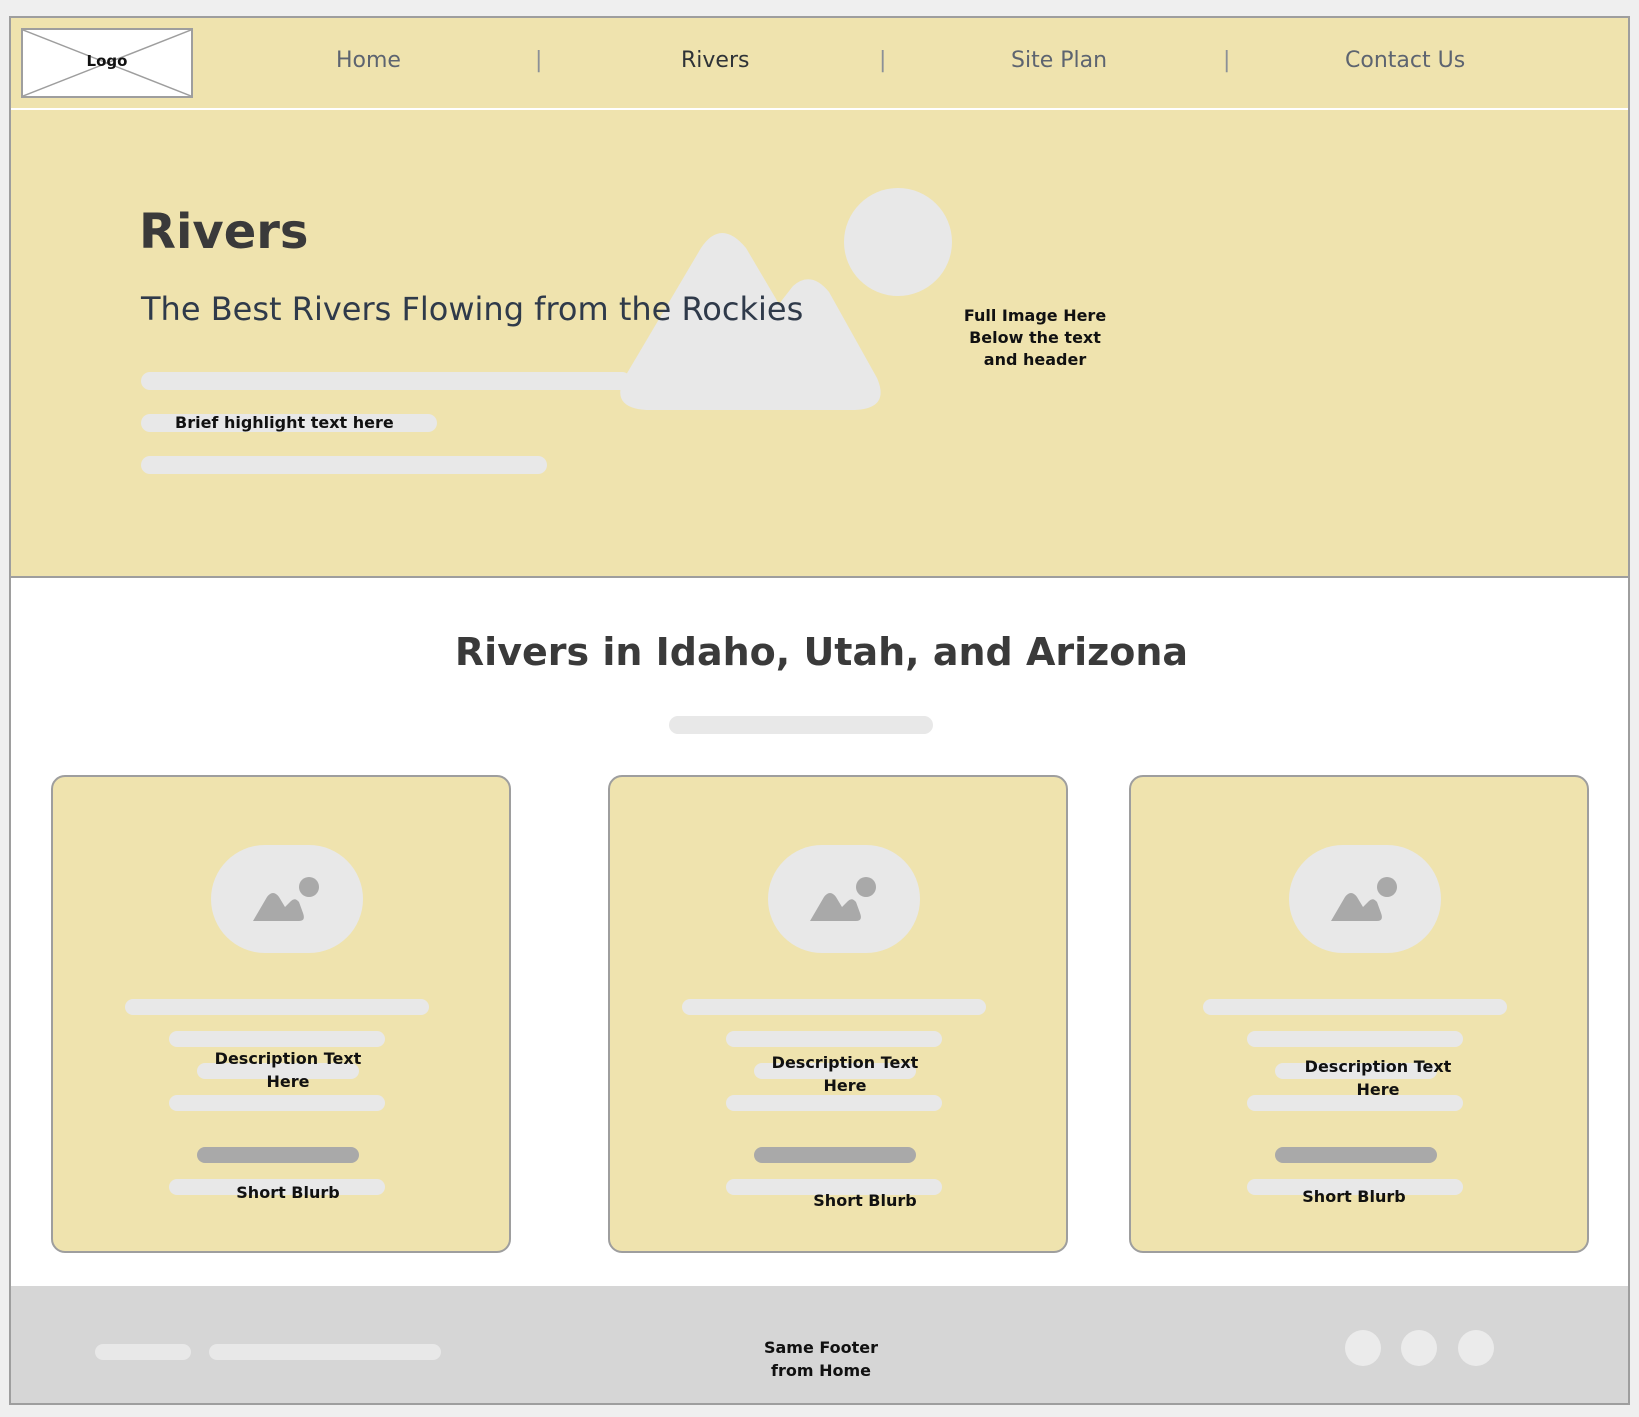 This screenshot has width=1639, height=1417. What do you see at coordinates (472, 309) in the screenshot?
I see `hero-subtitle: The Best Rivers Flowing from the Rockies` at bounding box center [472, 309].